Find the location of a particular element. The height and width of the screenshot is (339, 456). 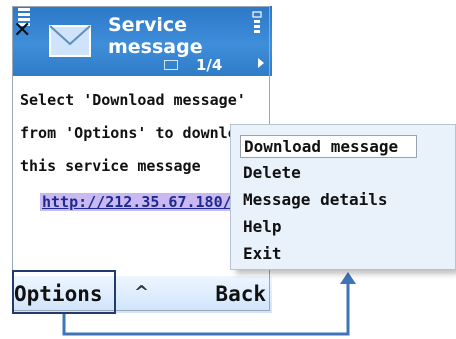

menu-item-exit: Exit is located at coordinates (262, 253).